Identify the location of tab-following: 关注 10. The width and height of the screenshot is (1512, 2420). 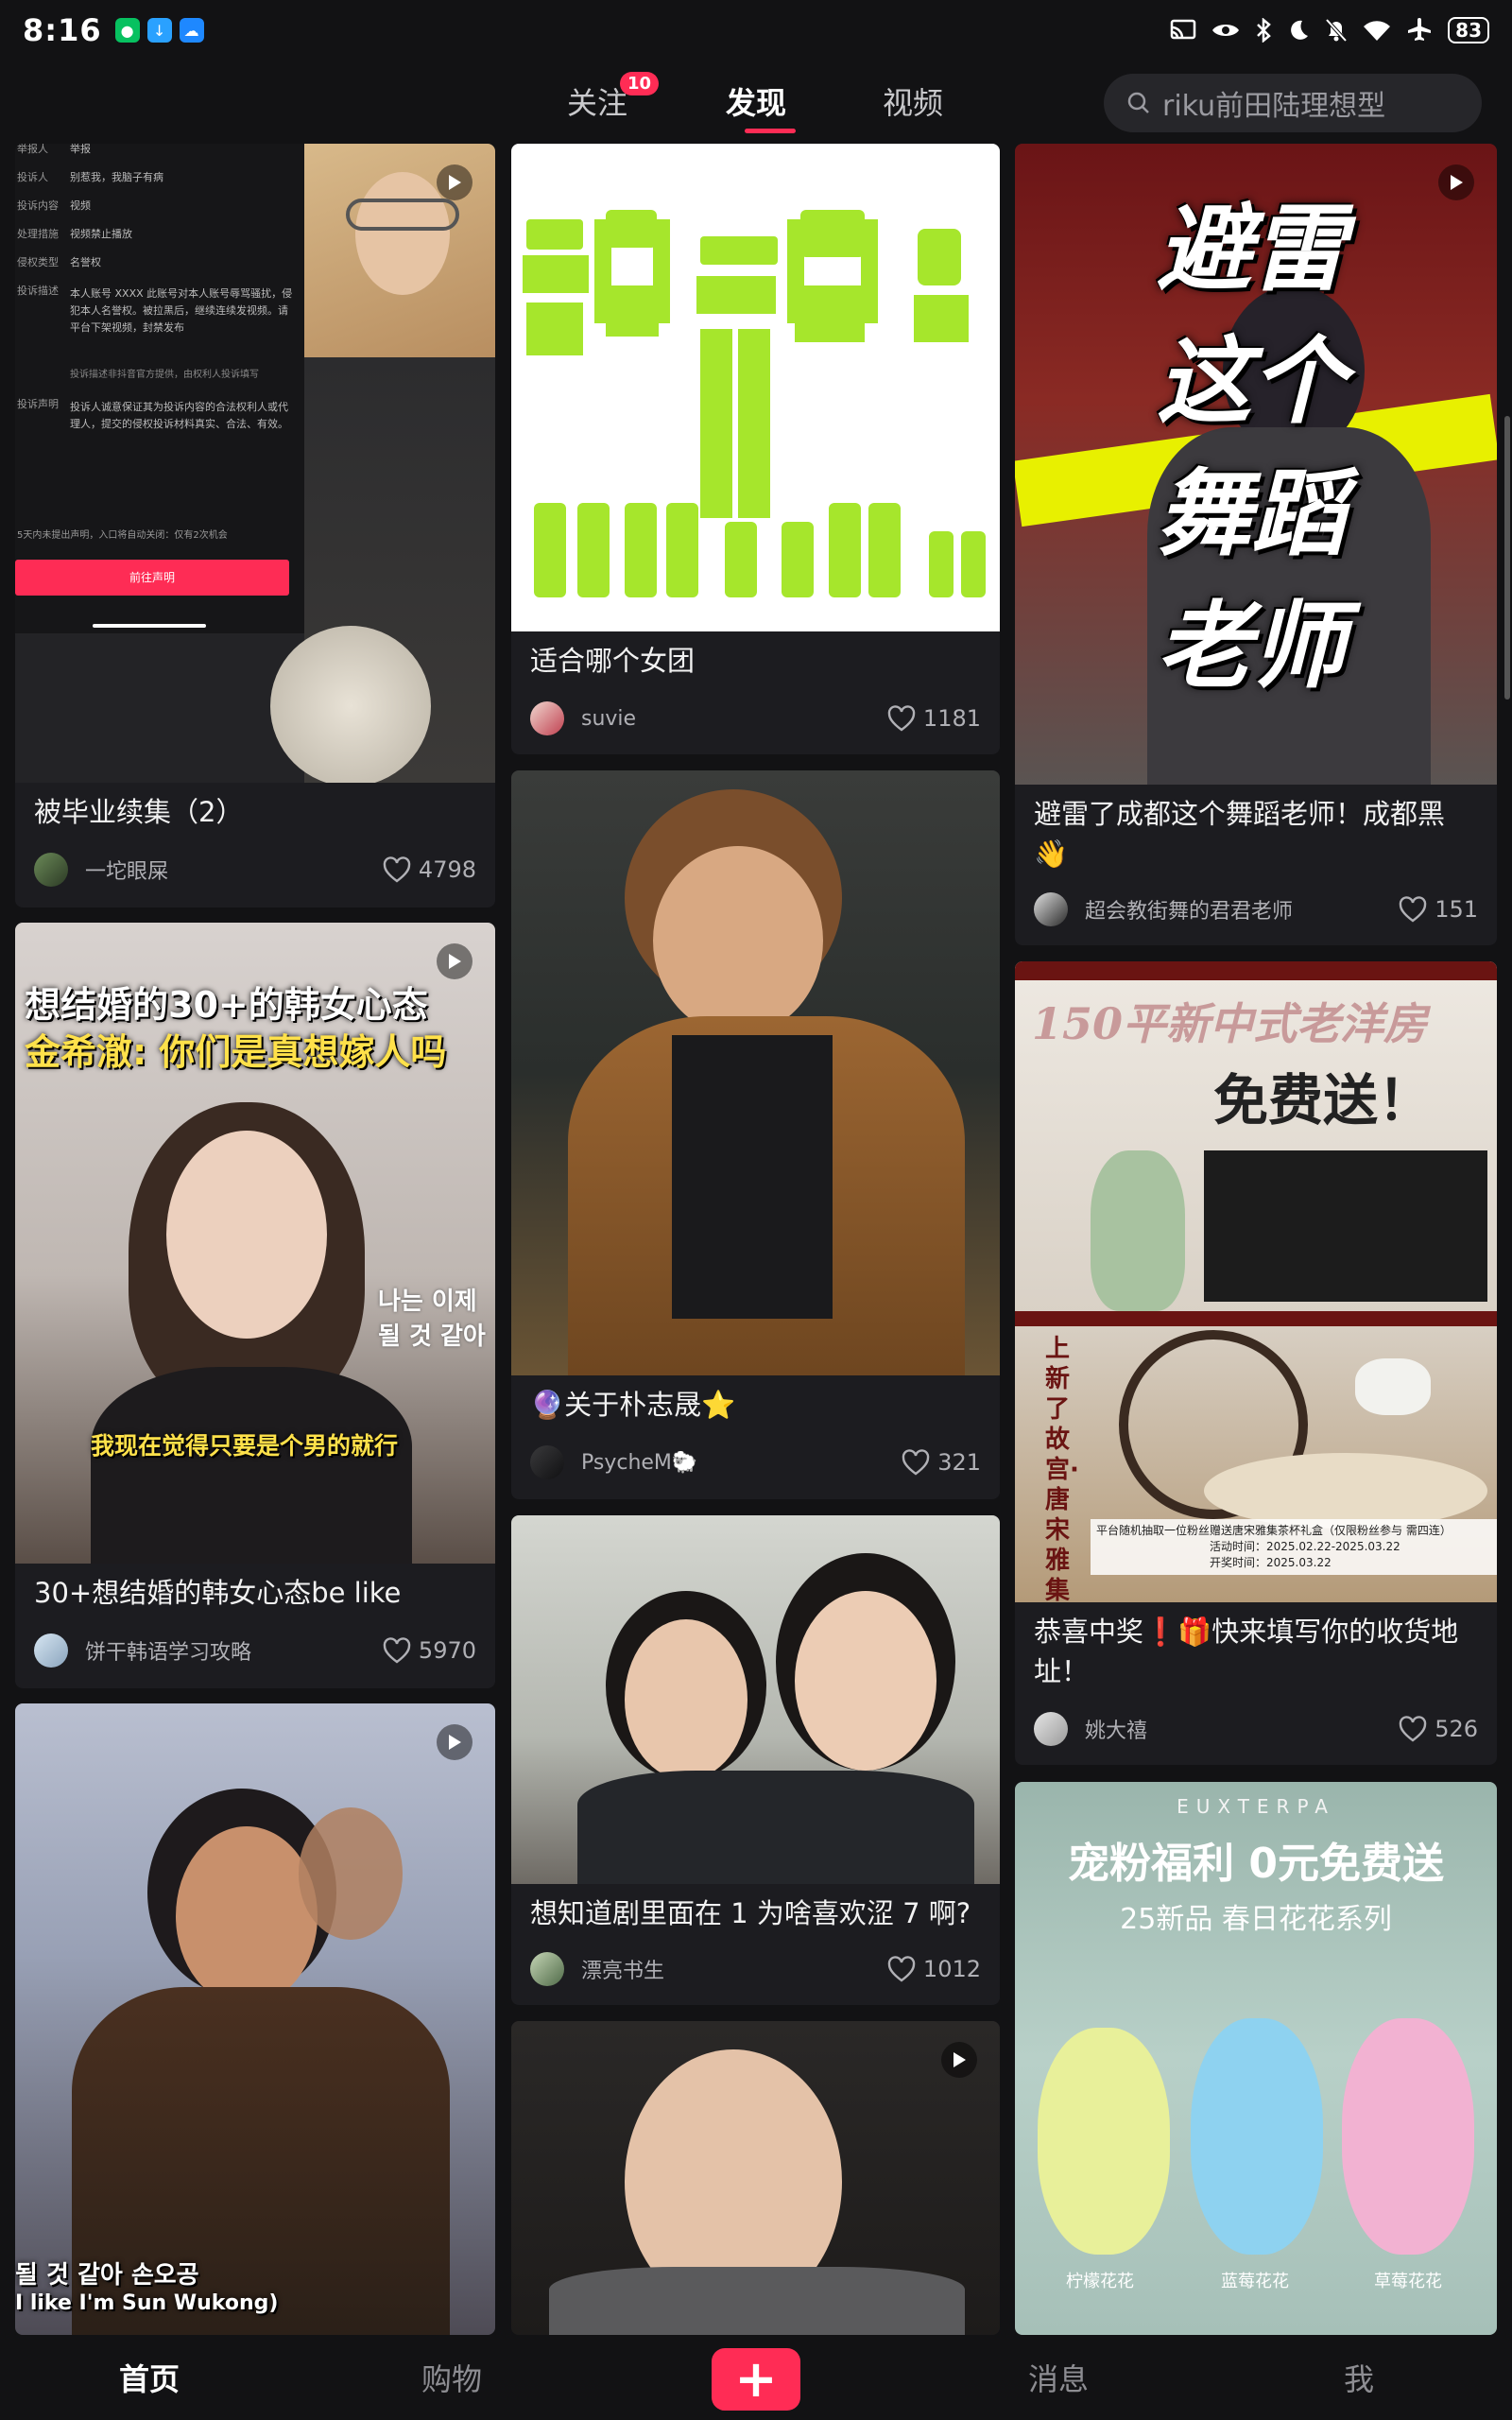
(613, 97).